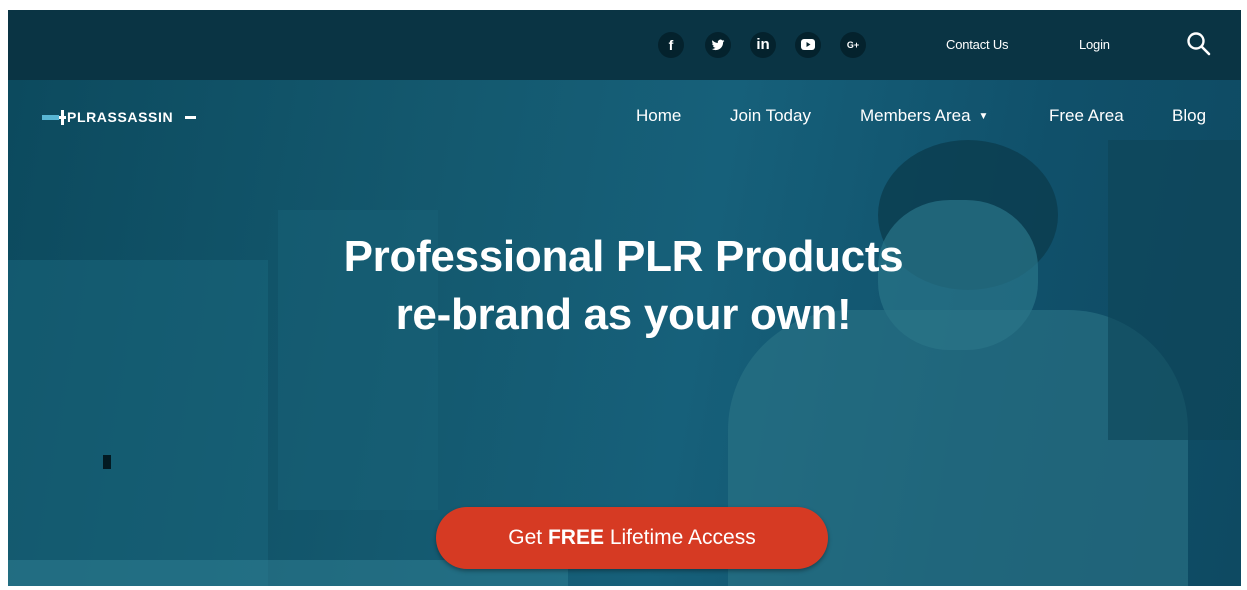 The height and width of the screenshot is (590, 1247). Describe the element at coordinates (853, 45) in the screenshot. I see `google-plus-icon: G+` at that location.